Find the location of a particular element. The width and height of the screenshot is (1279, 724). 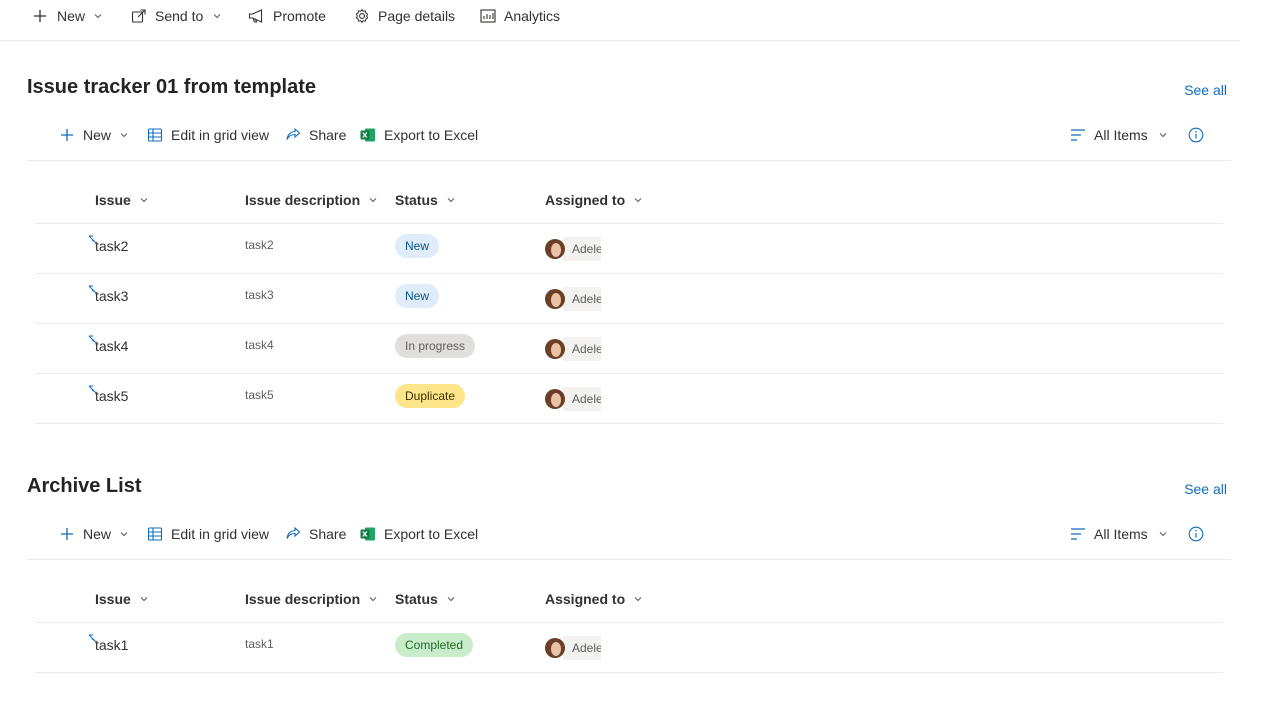

new-menu-label: New is located at coordinates (71, 16).